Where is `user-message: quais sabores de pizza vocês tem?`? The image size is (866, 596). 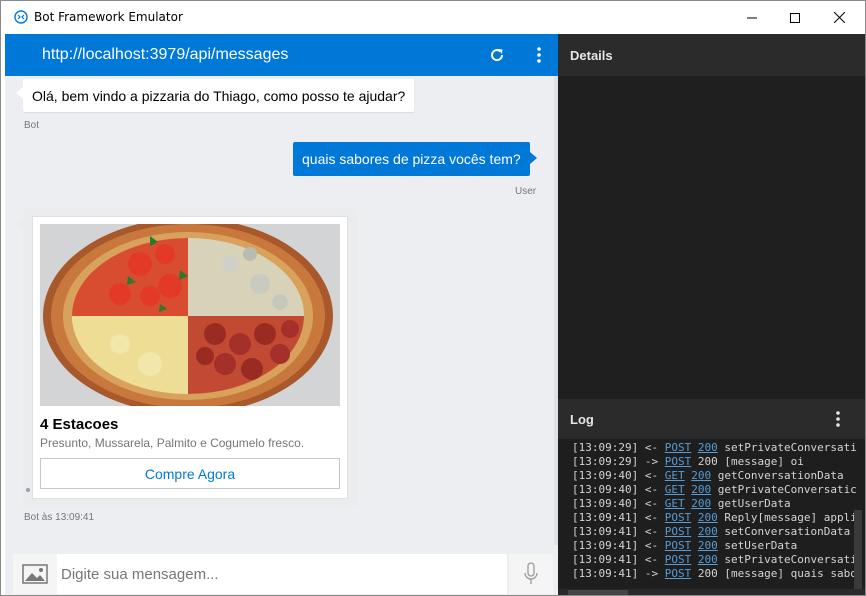 user-message: quais sabores de pizza vocês tem? is located at coordinates (415, 159).